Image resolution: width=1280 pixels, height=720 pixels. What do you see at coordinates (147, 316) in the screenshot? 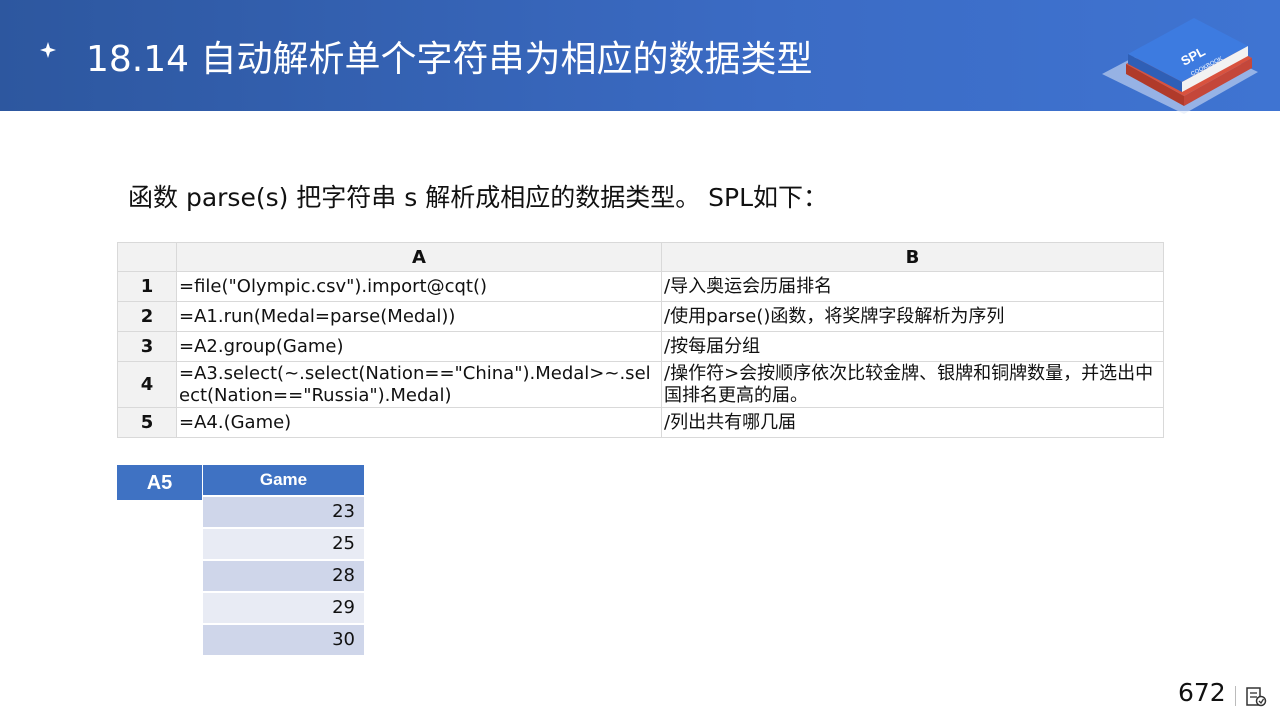
I see `row-number: 2` at bounding box center [147, 316].